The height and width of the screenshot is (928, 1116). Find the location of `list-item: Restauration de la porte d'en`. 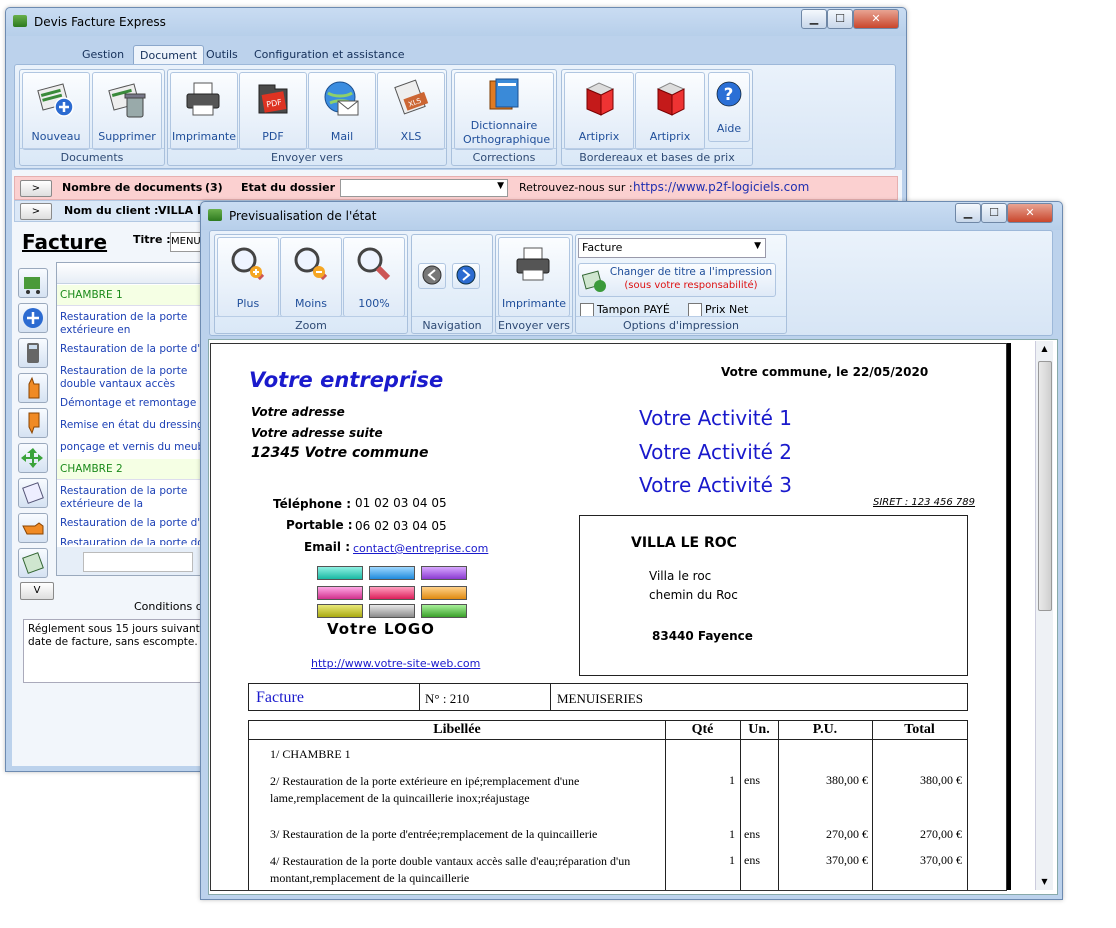

list-item: Restauration de la porte d'en is located at coordinates (131, 523).